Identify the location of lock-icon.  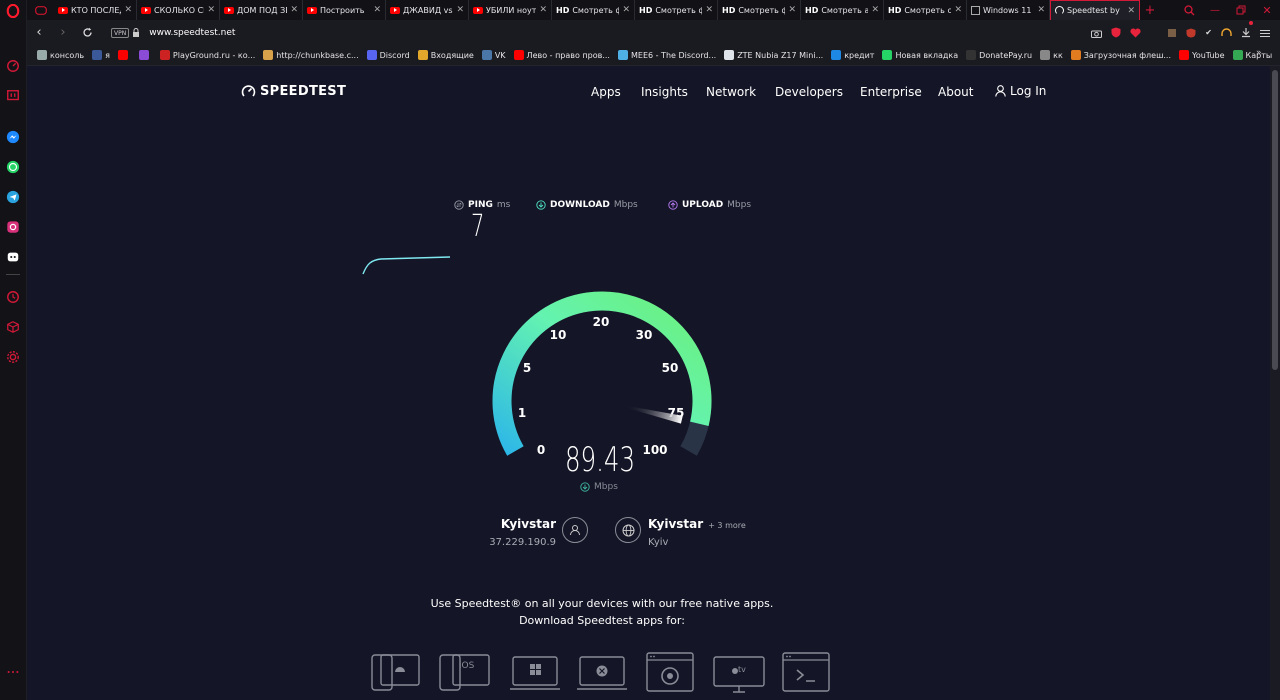
(136, 32).